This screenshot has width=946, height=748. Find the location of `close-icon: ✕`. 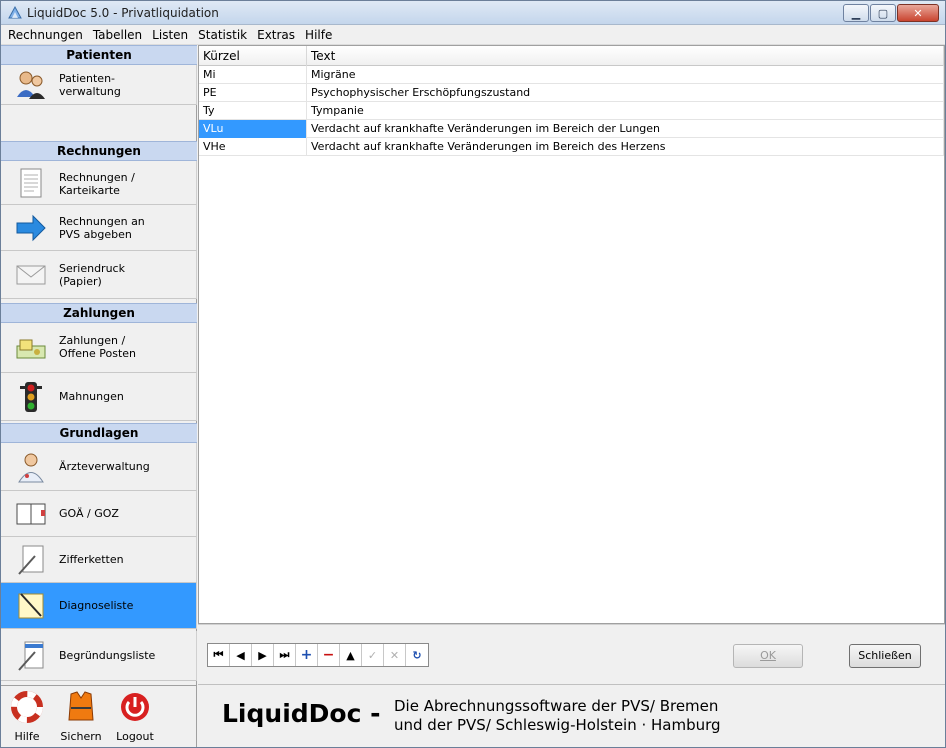

close-icon: ✕ is located at coordinates (918, 13).